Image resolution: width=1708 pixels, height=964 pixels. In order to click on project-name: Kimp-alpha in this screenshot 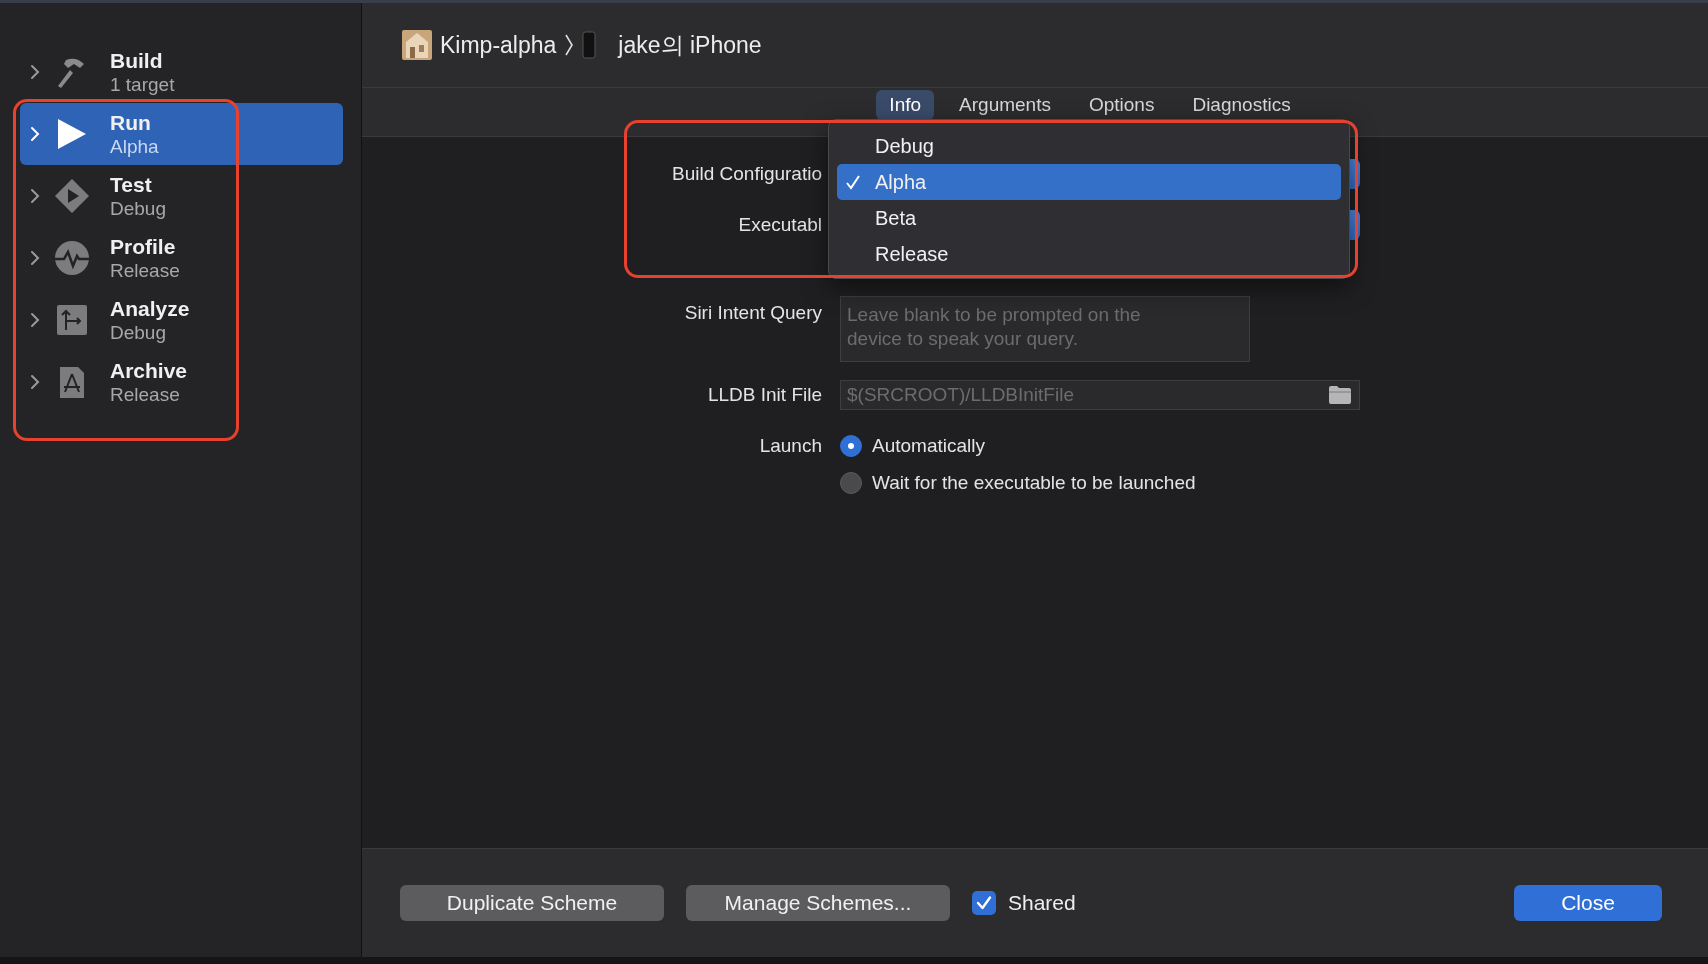, I will do `click(498, 45)`.